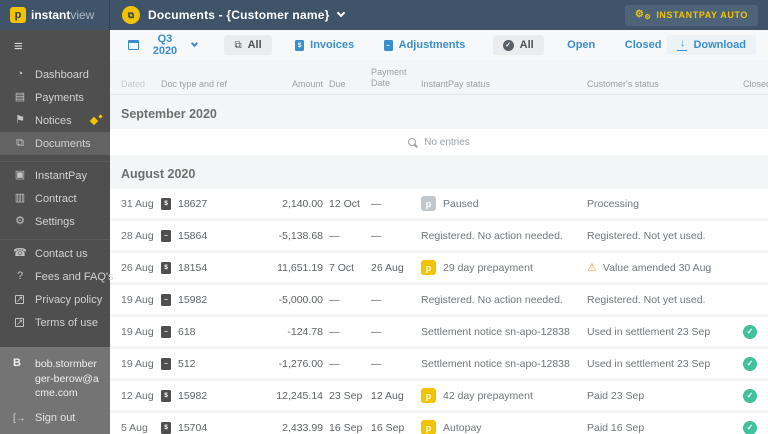 This screenshot has width=768, height=434. What do you see at coordinates (501, 427) in the screenshot?
I see `row-instantpay-status: p Autopay` at bounding box center [501, 427].